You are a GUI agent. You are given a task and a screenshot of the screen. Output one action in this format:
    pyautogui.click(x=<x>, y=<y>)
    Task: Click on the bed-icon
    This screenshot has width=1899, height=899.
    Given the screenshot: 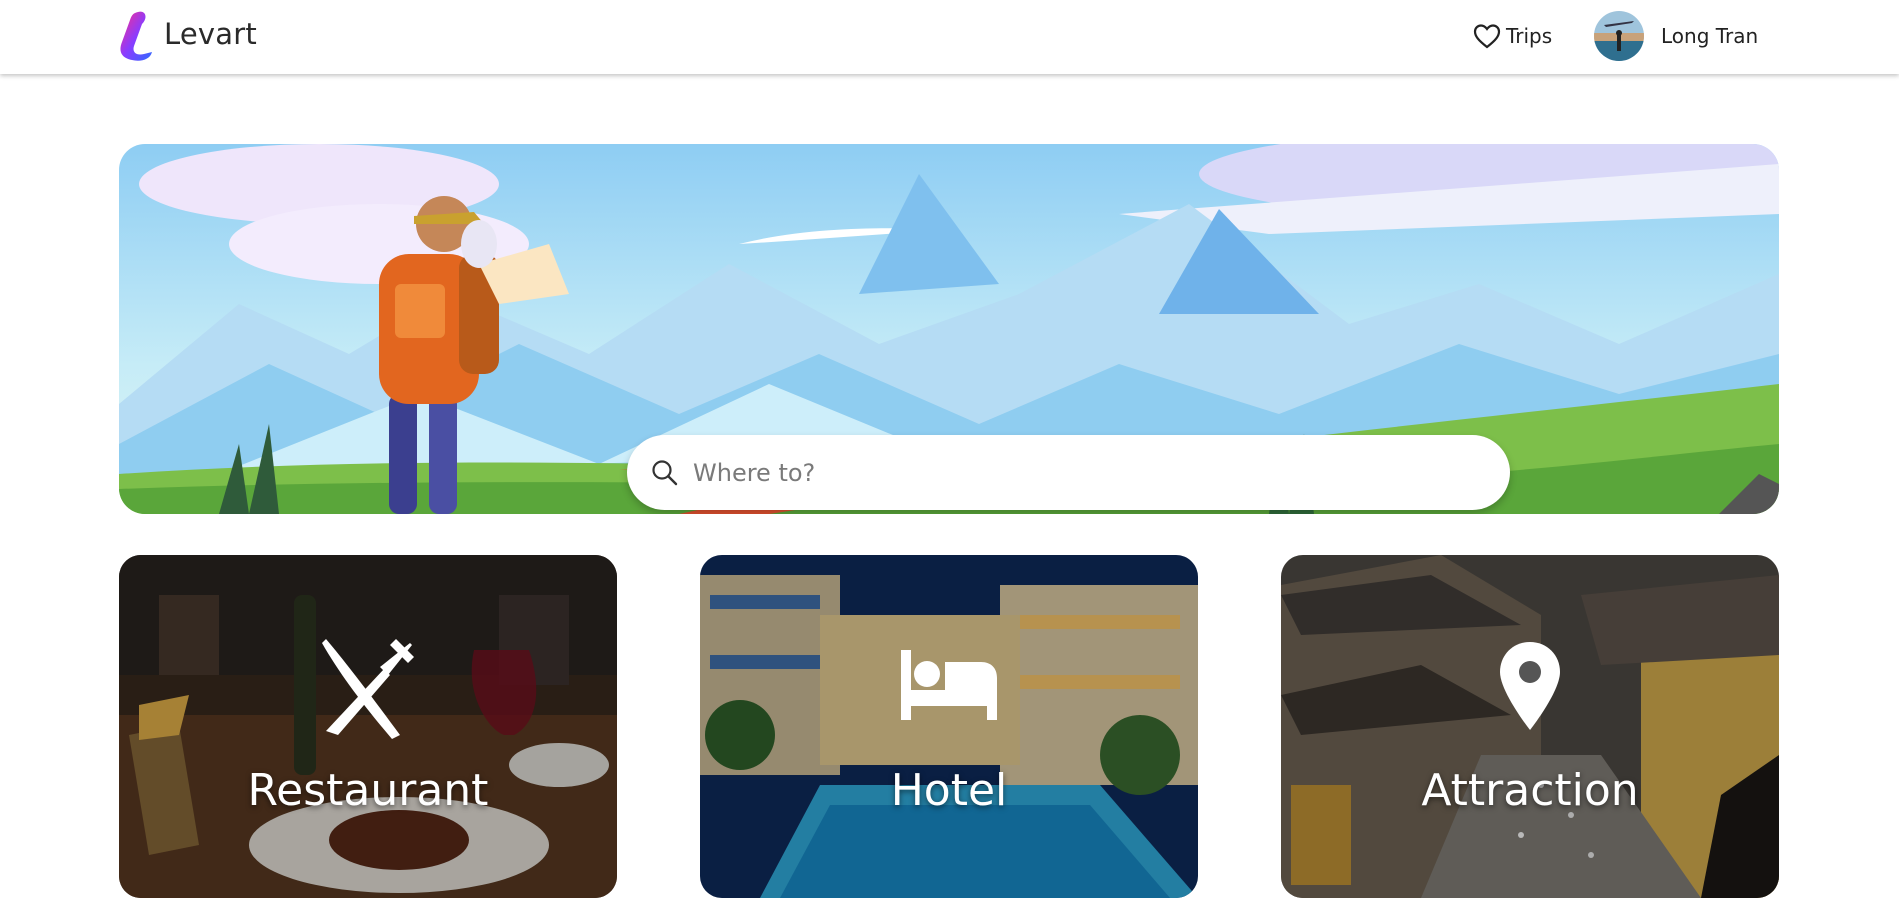 What is the action you would take?
    pyautogui.click(x=949, y=685)
    